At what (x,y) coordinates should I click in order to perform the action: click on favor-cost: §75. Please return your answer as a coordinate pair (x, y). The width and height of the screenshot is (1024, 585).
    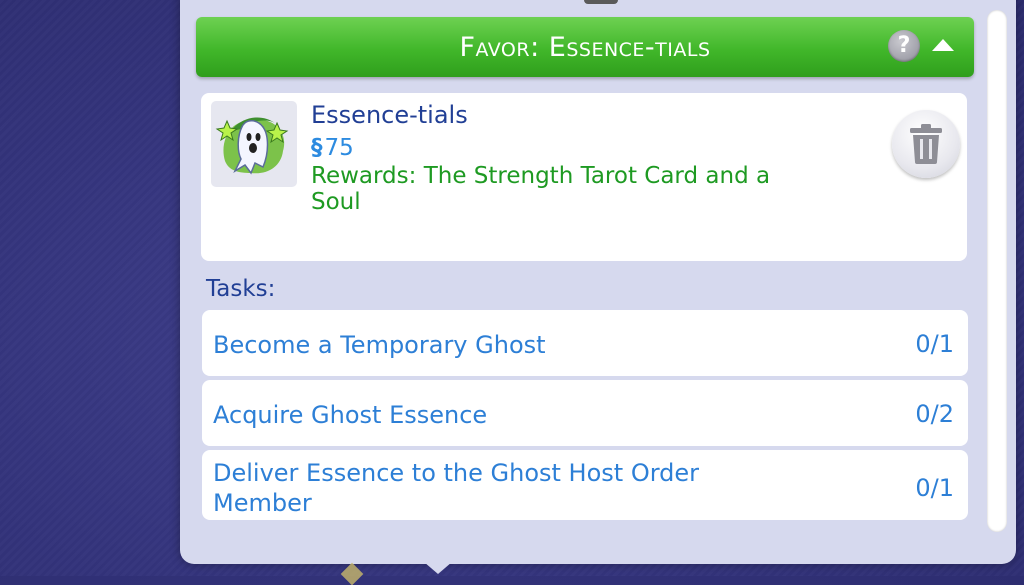
    Looking at the image, I should click on (332, 148).